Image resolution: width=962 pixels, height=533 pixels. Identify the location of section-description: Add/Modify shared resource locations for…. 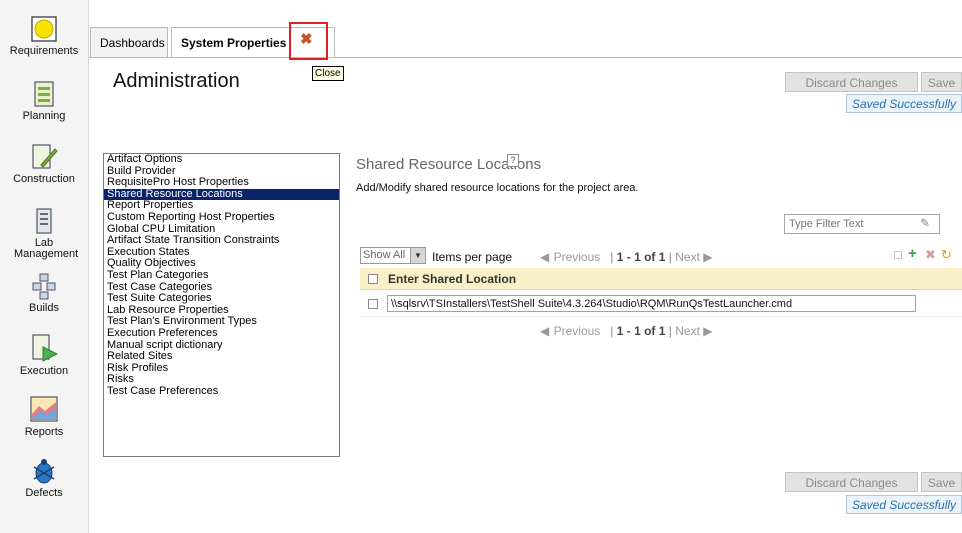
(497, 188).